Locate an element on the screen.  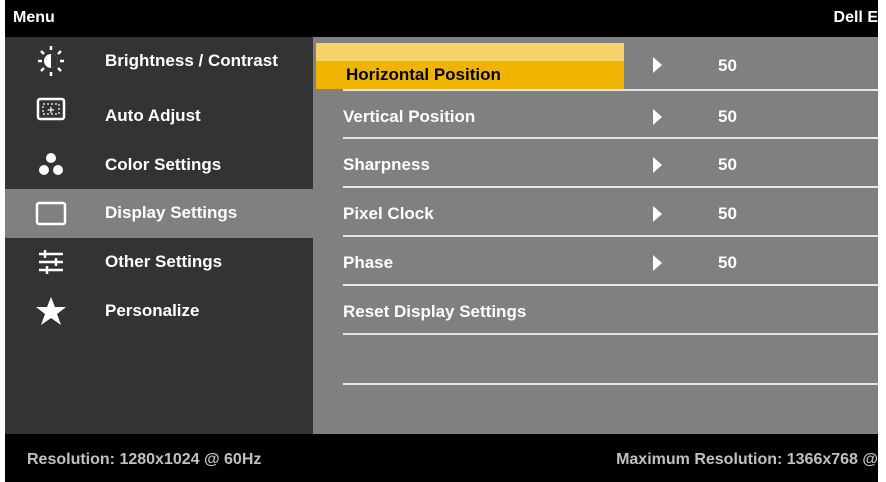
menu-row-horizontal-position: Horizontal Position 50 is located at coordinates (595, 64).